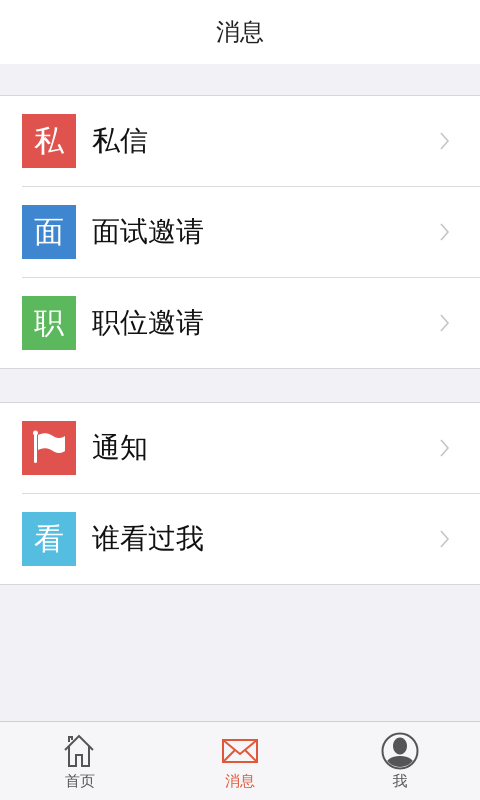  I want to click on category-badge: 职, so click(49, 323).